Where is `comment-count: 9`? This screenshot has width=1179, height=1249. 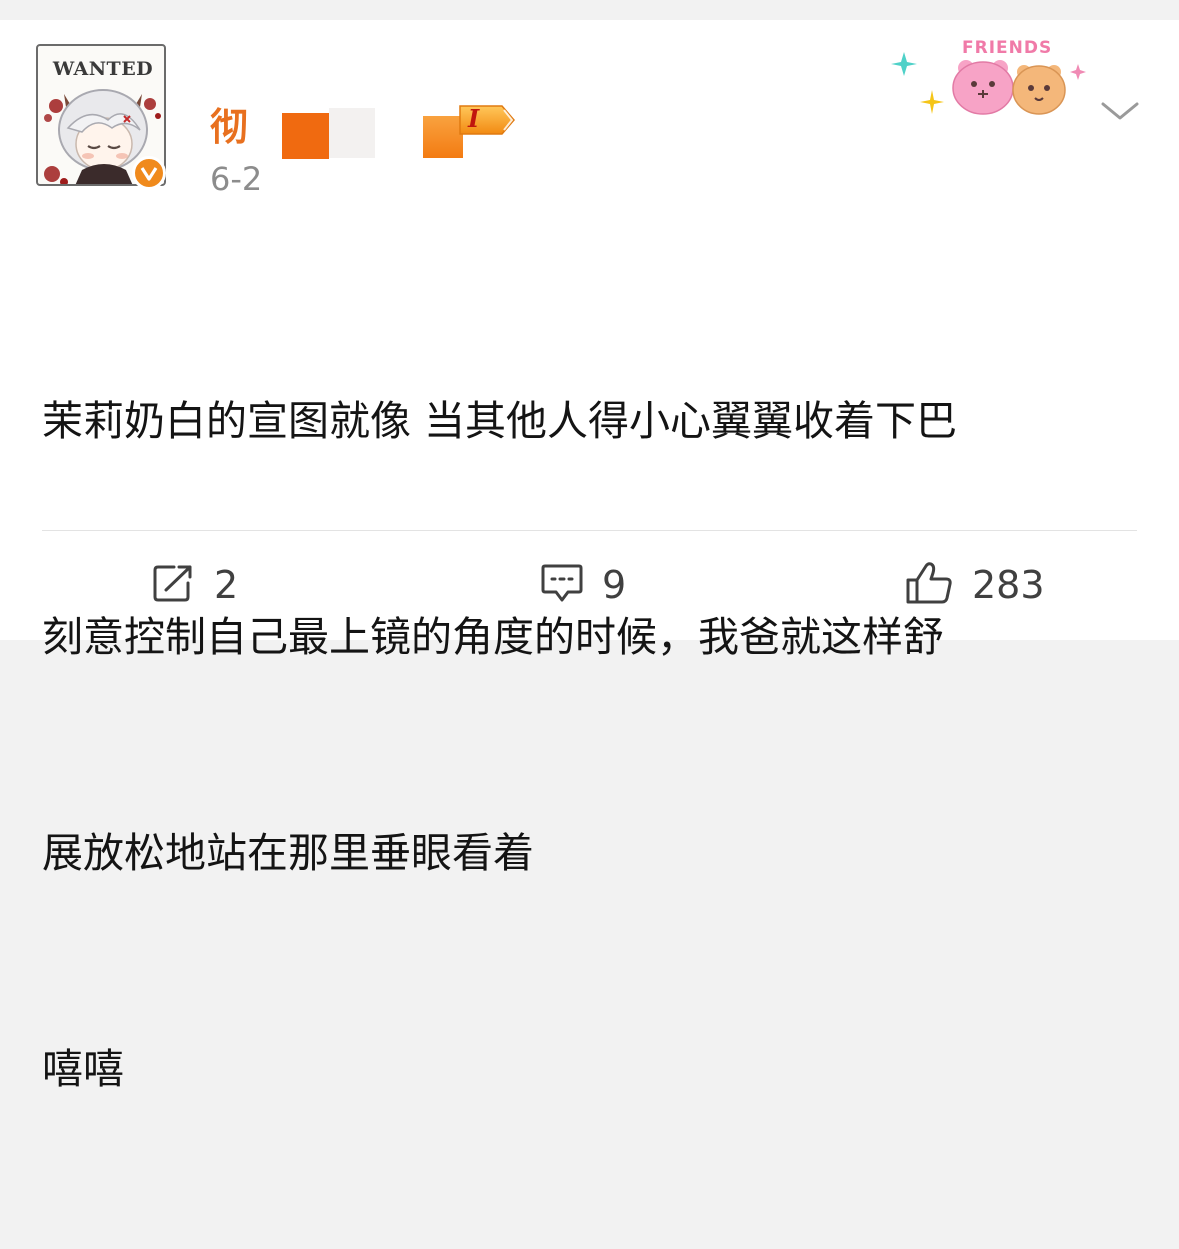 comment-count: 9 is located at coordinates (614, 585).